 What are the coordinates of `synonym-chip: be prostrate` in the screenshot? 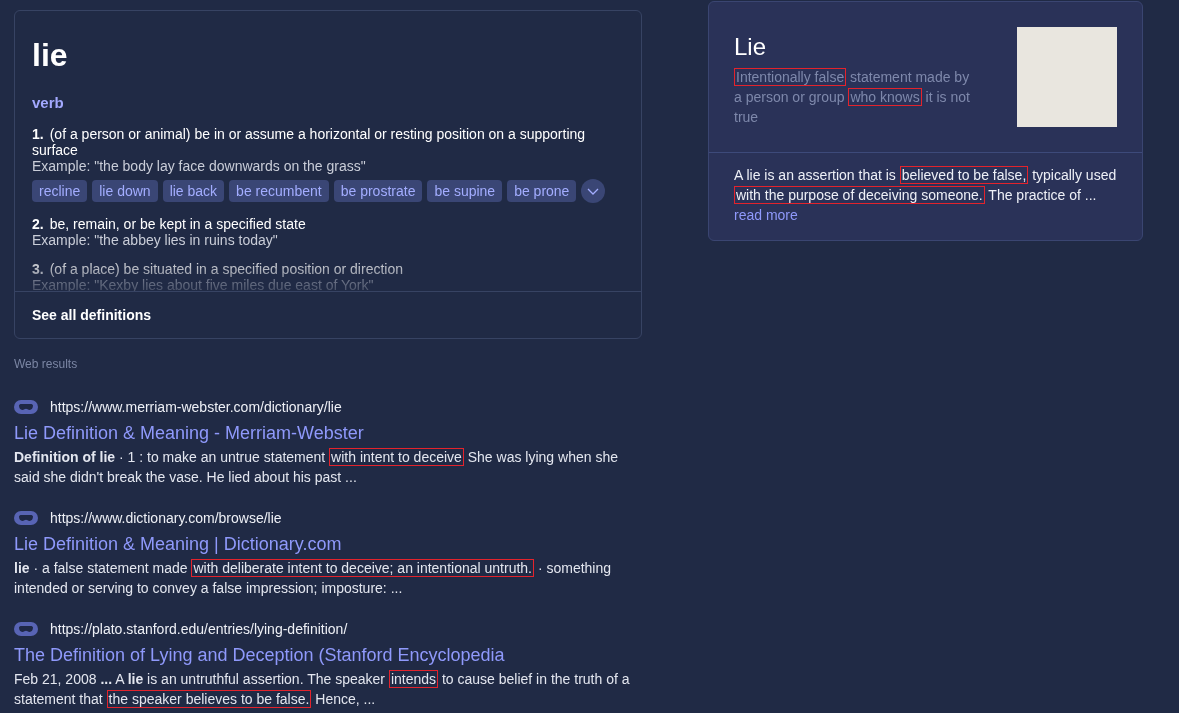 It's located at (378, 191).